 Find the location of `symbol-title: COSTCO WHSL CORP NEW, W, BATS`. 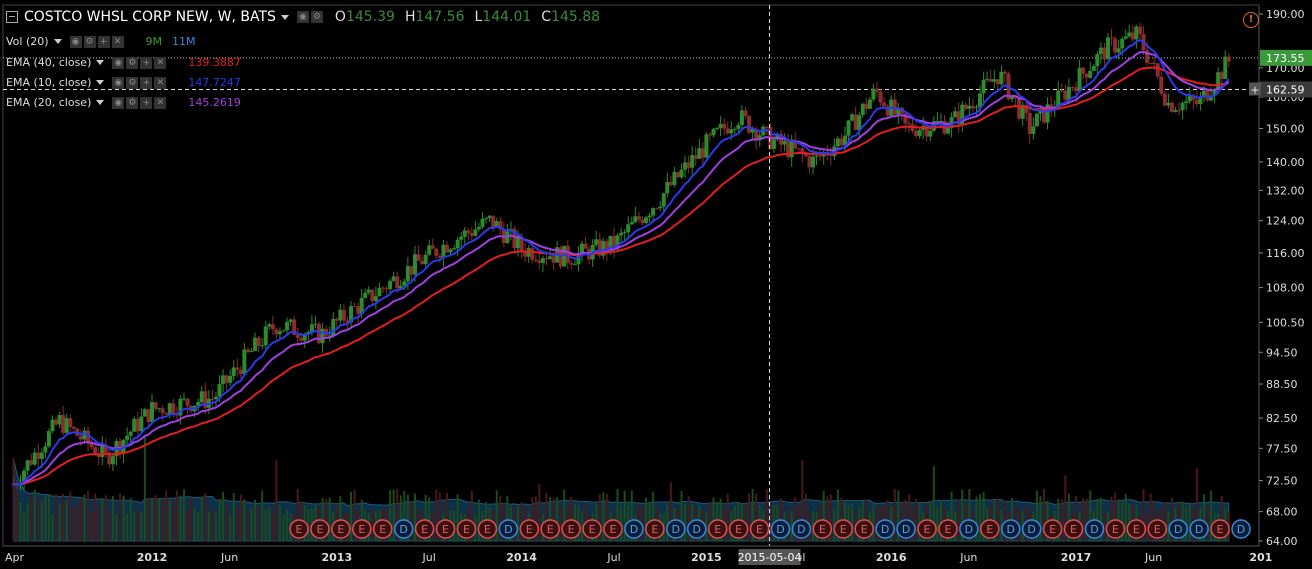

symbol-title: COSTCO WHSL CORP NEW, W, BATS is located at coordinates (150, 17).